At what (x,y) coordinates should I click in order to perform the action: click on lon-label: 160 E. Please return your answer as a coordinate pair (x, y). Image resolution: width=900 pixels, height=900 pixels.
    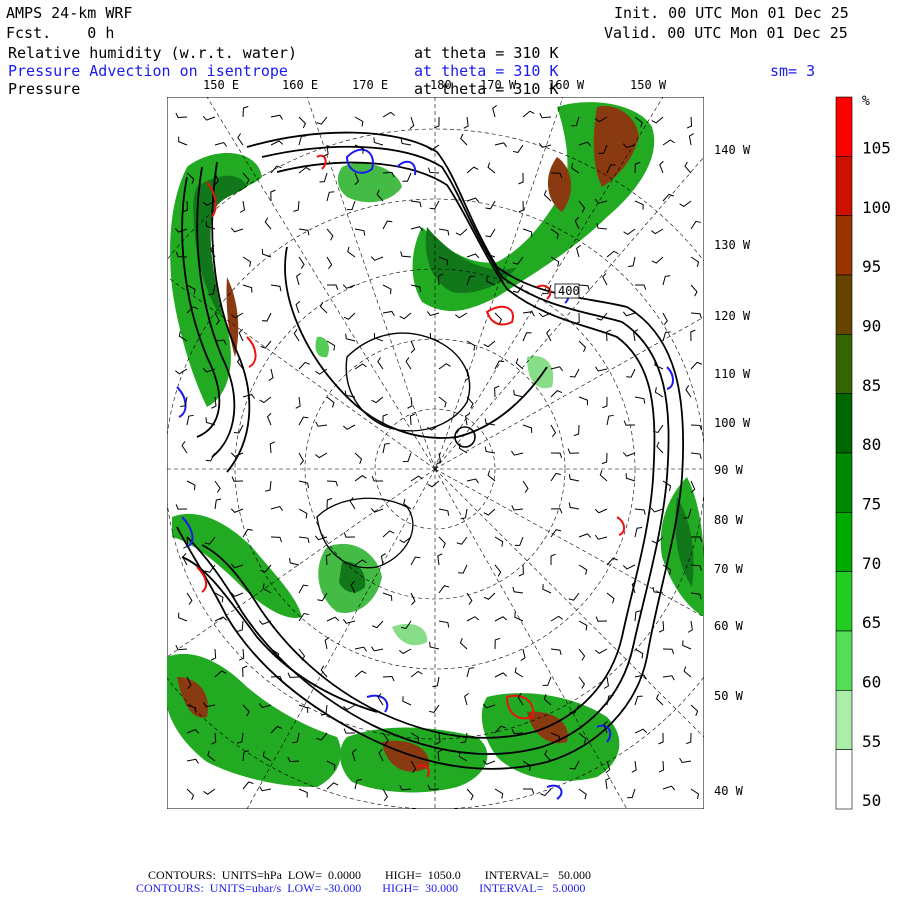
    Looking at the image, I should click on (300, 85).